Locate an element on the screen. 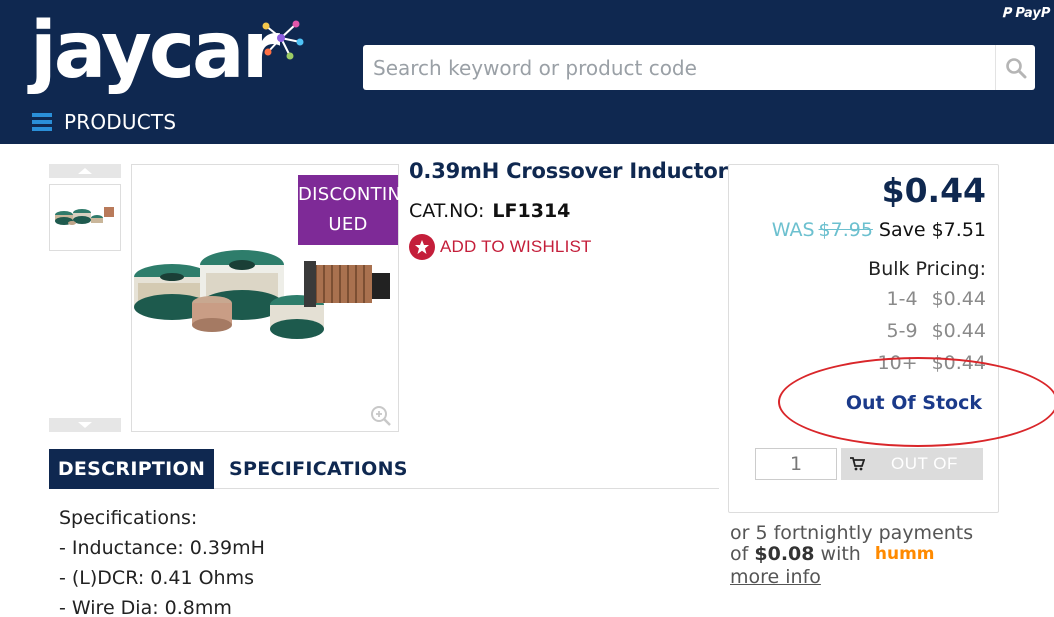 This screenshot has width=1054, height=617. discontinued-badge: DISCONTIN UED is located at coordinates (350, 210).